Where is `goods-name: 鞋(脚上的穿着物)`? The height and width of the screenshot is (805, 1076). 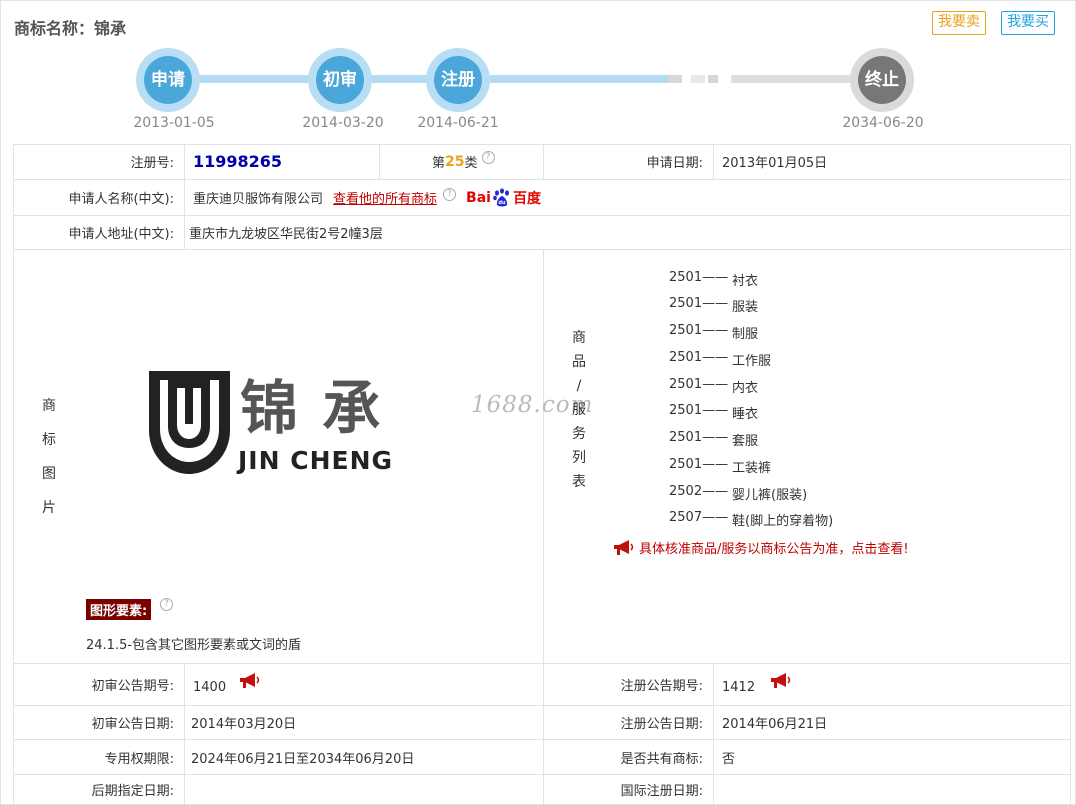 goods-name: 鞋(脚上的穿着物) is located at coordinates (783, 521).